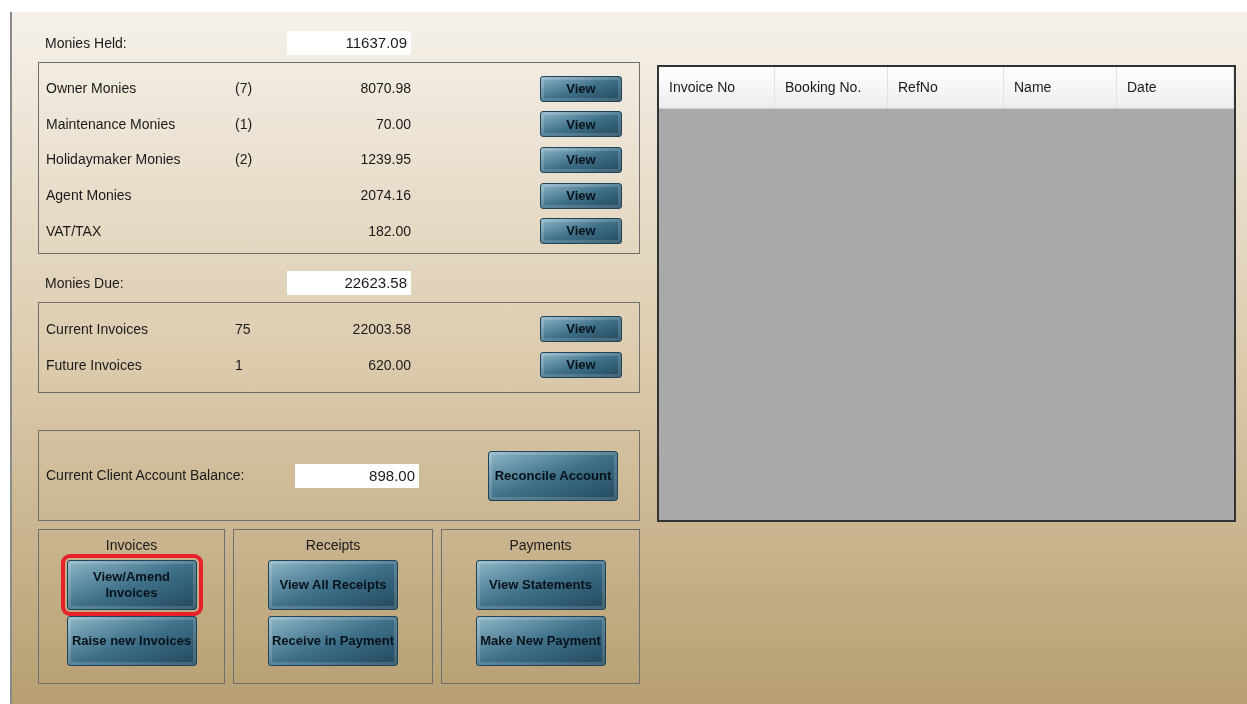  I want to click on action-button: Raise new Invoices, so click(131, 641).